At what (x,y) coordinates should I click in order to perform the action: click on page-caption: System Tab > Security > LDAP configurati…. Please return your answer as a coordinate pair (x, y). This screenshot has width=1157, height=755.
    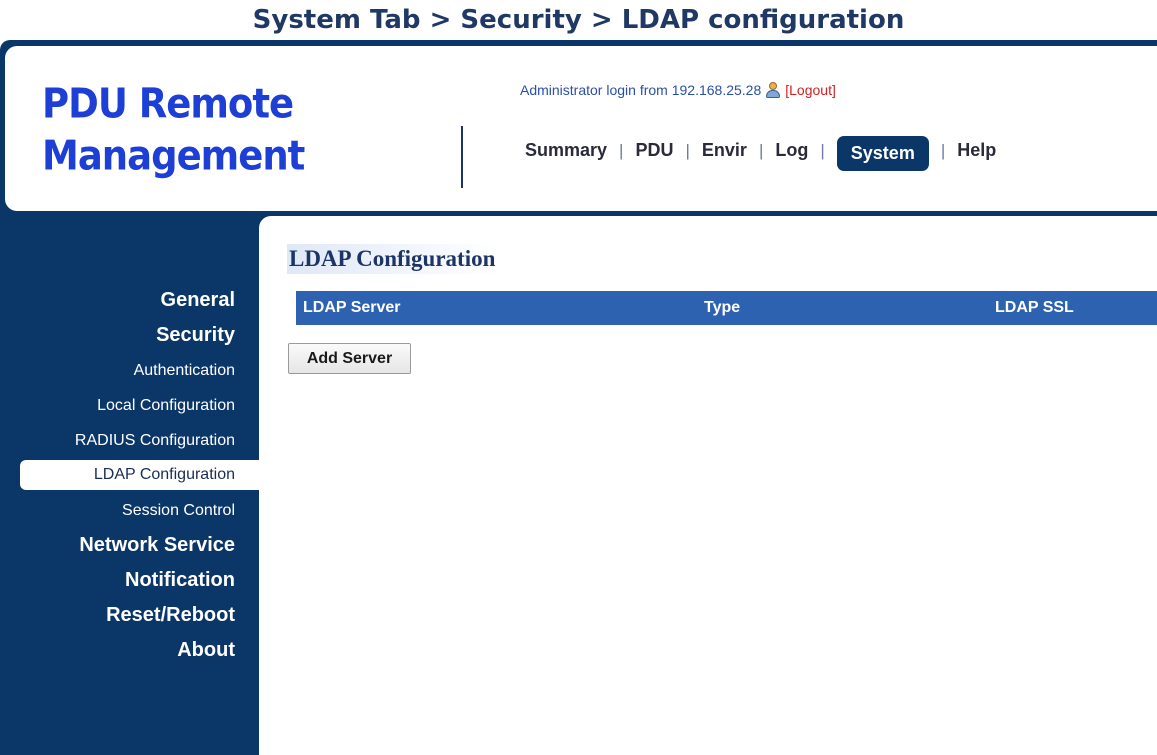
    Looking at the image, I should click on (578, 20).